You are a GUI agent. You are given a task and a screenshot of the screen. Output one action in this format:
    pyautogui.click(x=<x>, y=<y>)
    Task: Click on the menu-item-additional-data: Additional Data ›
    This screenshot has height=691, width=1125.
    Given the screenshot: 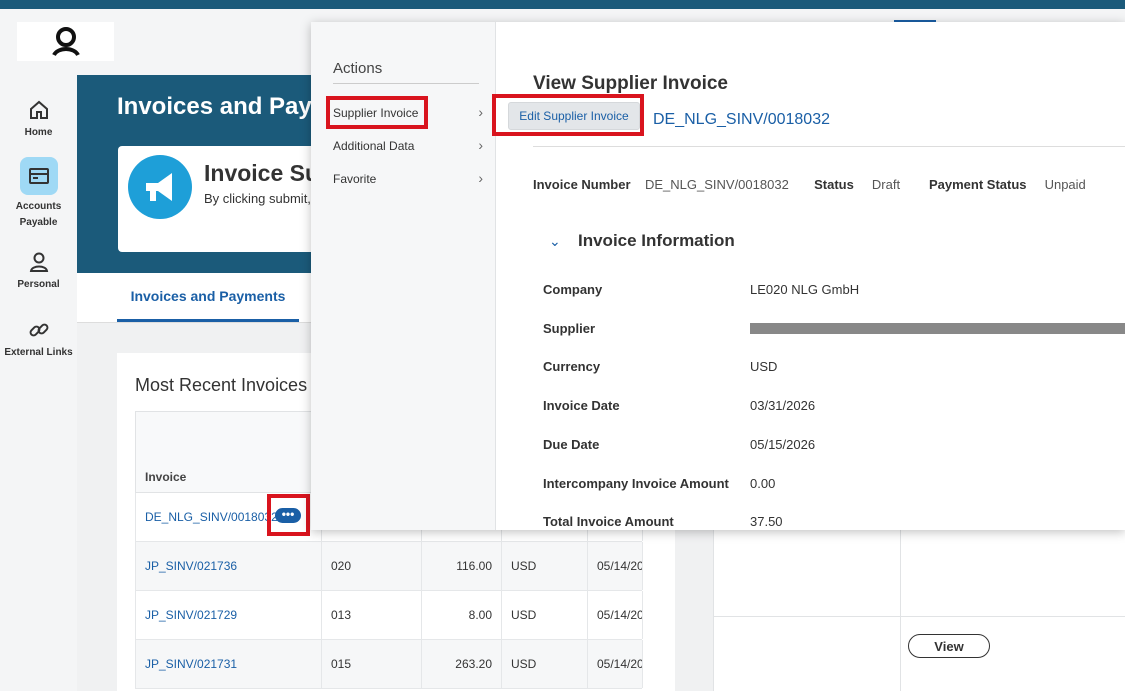 What is the action you would take?
    pyautogui.click(x=408, y=145)
    